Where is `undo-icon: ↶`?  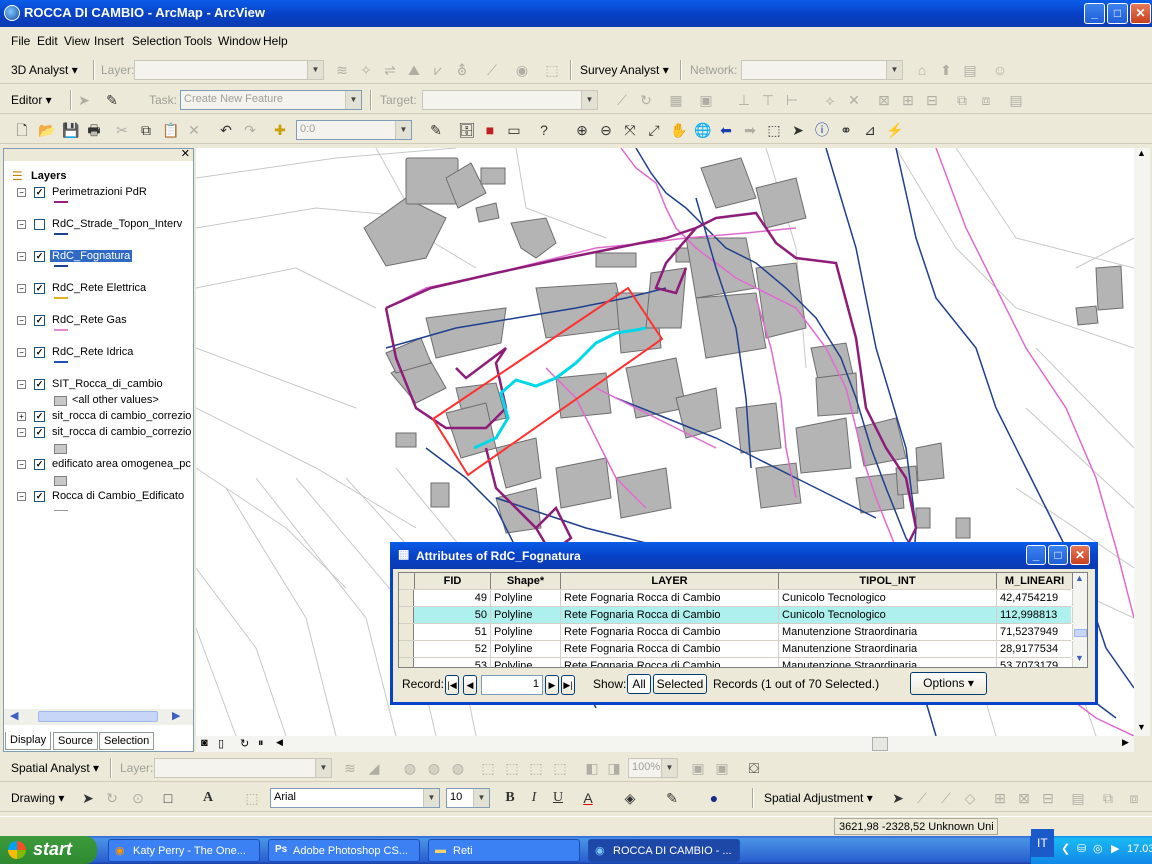 undo-icon: ↶ is located at coordinates (226, 130).